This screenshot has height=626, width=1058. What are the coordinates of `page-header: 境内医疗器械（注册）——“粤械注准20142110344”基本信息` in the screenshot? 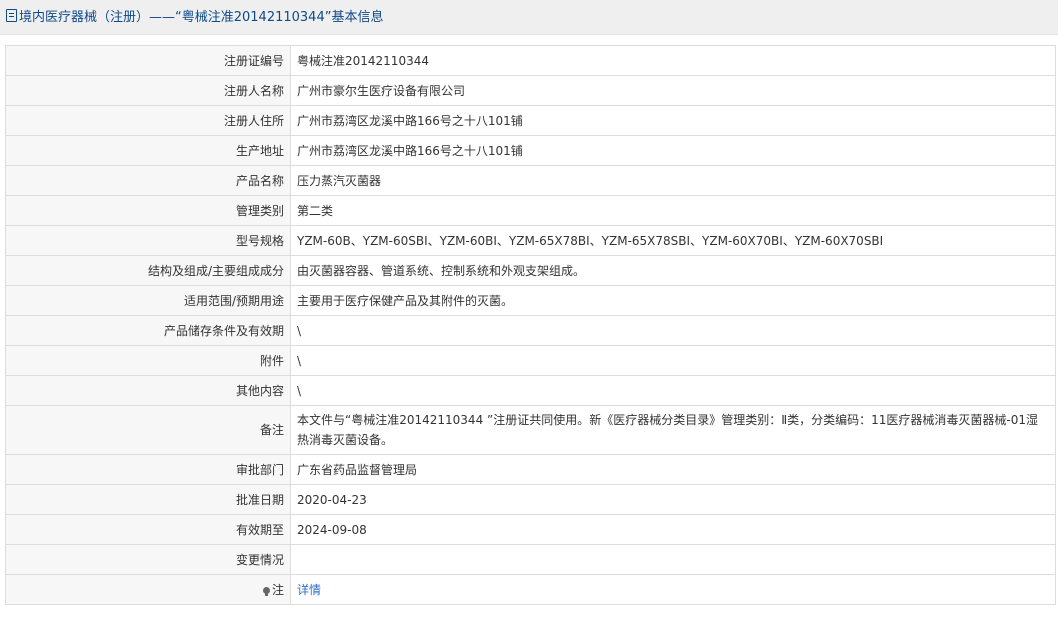 It's located at (529, 17).